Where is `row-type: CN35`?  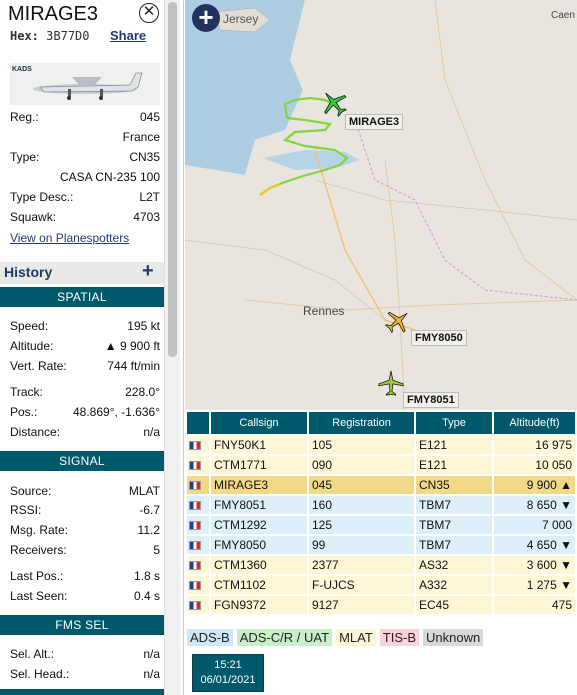 row-type: CN35 is located at coordinates (454, 485).